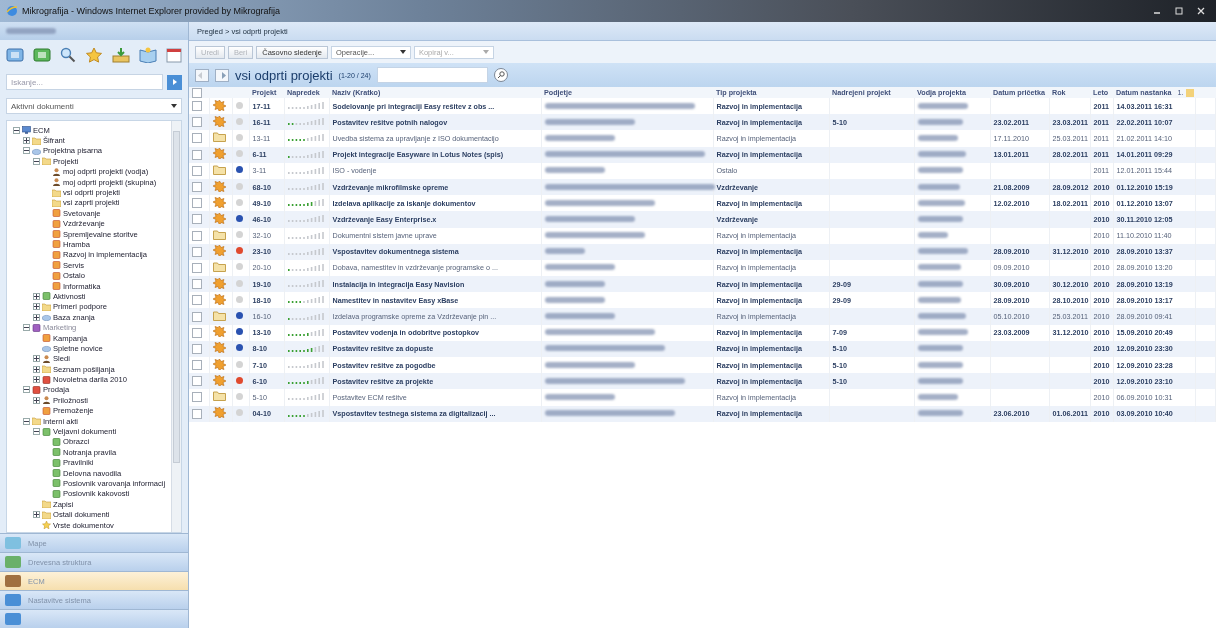 This screenshot has height=628, width=1216. What do you see at coordinates (222, 75) in the screenshot?
I see `forward-button` at bounding box center [222, 75].